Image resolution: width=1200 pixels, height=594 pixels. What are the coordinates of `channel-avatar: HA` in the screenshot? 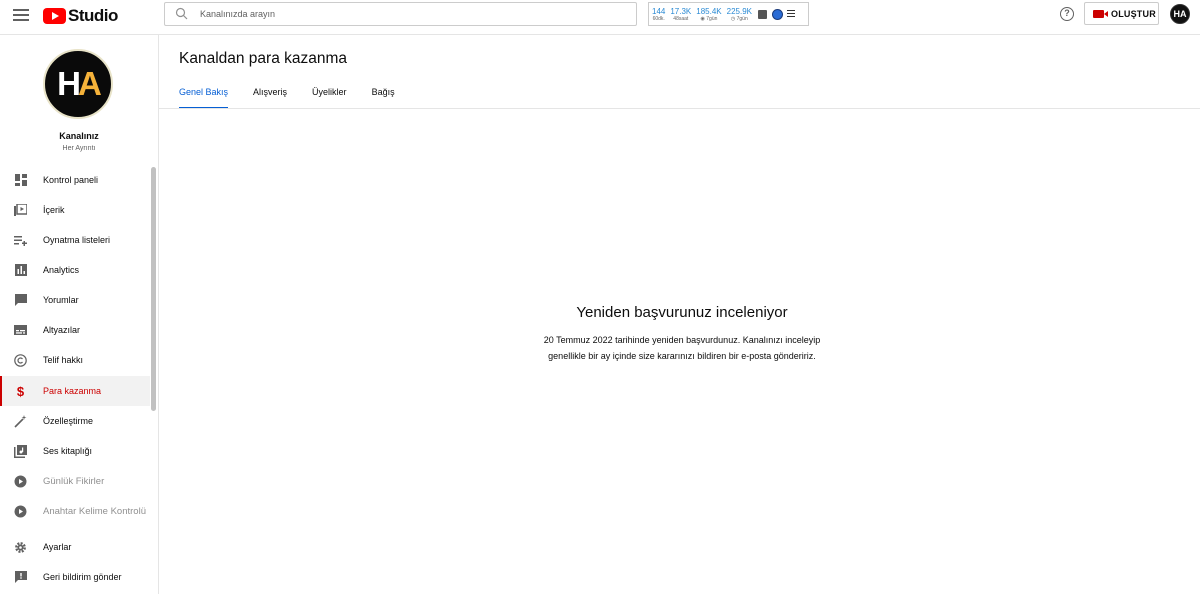 It's located at (78, 84).